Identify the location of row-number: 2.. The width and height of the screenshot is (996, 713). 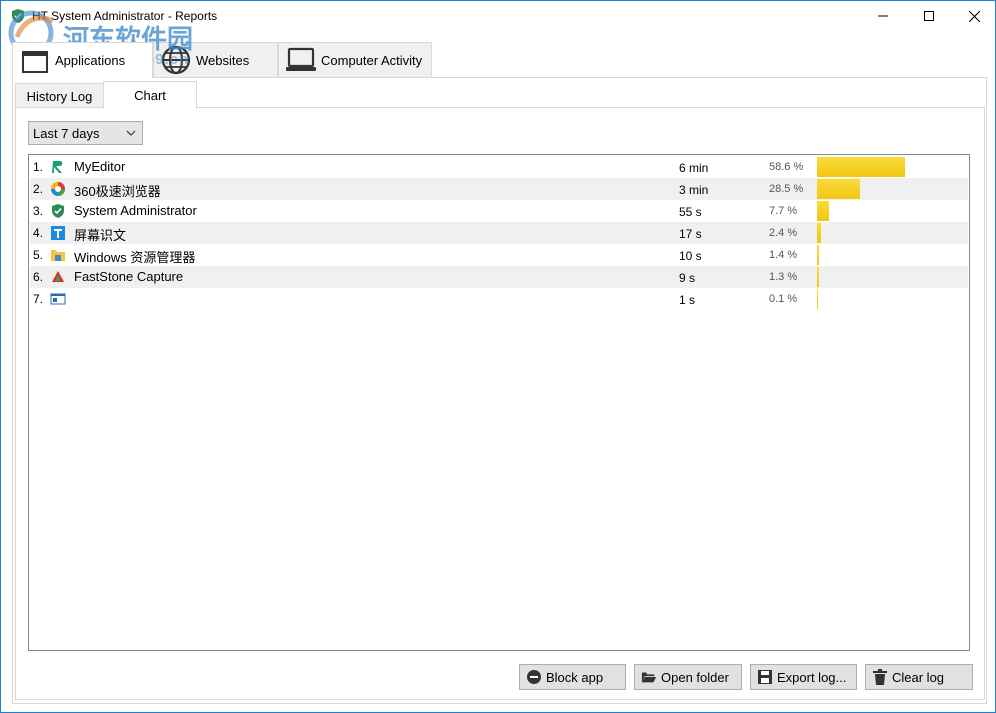
(38, 189).